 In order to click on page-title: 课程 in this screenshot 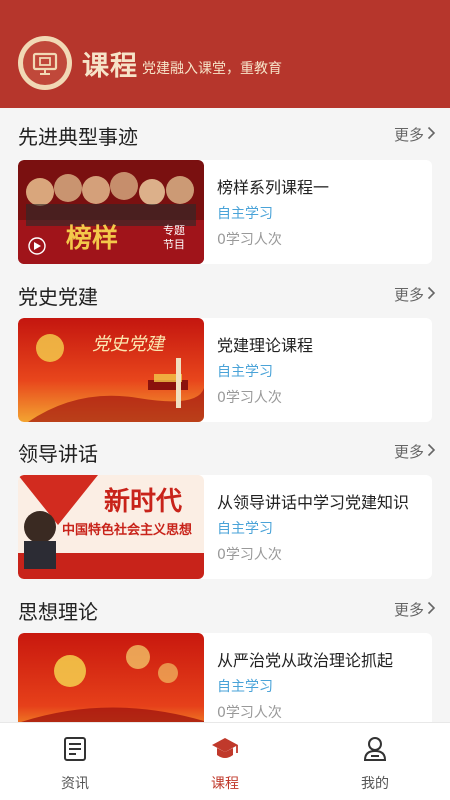, I will do `click(110, 66)`.